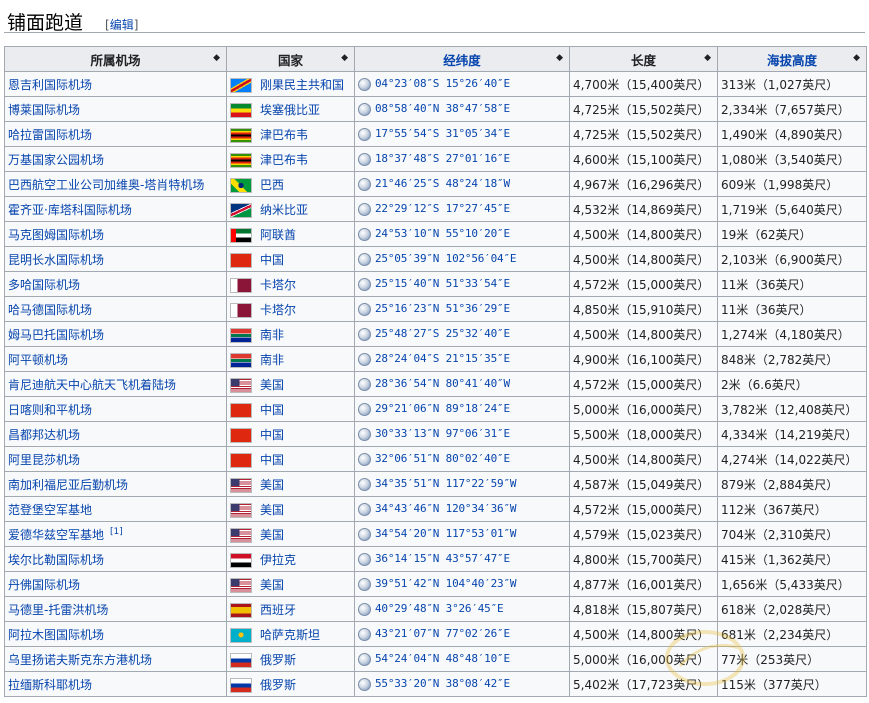  Describe the element at coordinates (643, 59) in the screenshot. I see `col-length-header: 长度 ◆` at that location.